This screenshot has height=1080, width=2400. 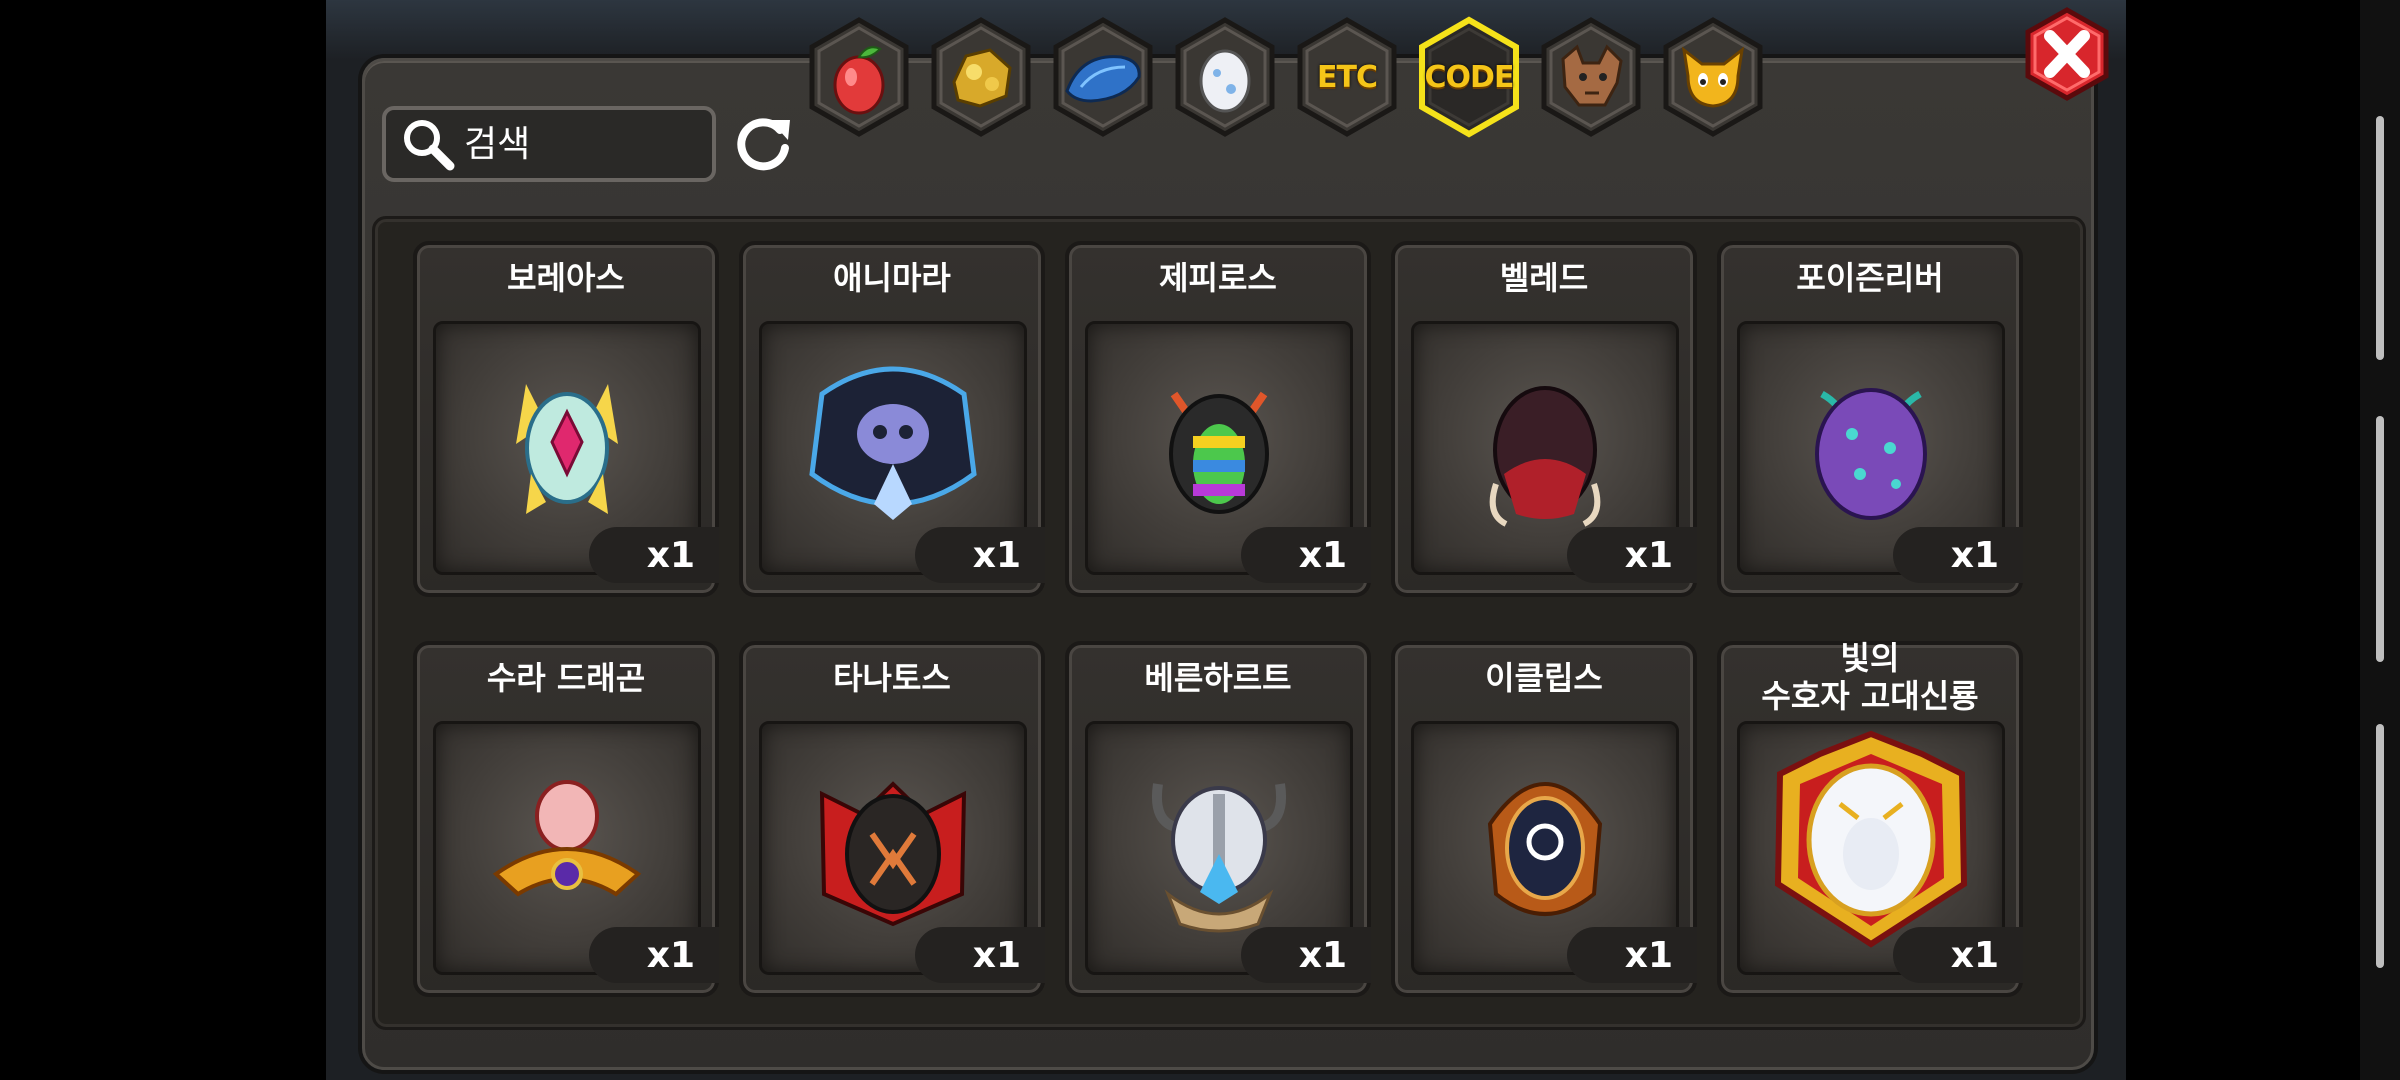 I want to click on search-icon, so click(x=428, y=144).